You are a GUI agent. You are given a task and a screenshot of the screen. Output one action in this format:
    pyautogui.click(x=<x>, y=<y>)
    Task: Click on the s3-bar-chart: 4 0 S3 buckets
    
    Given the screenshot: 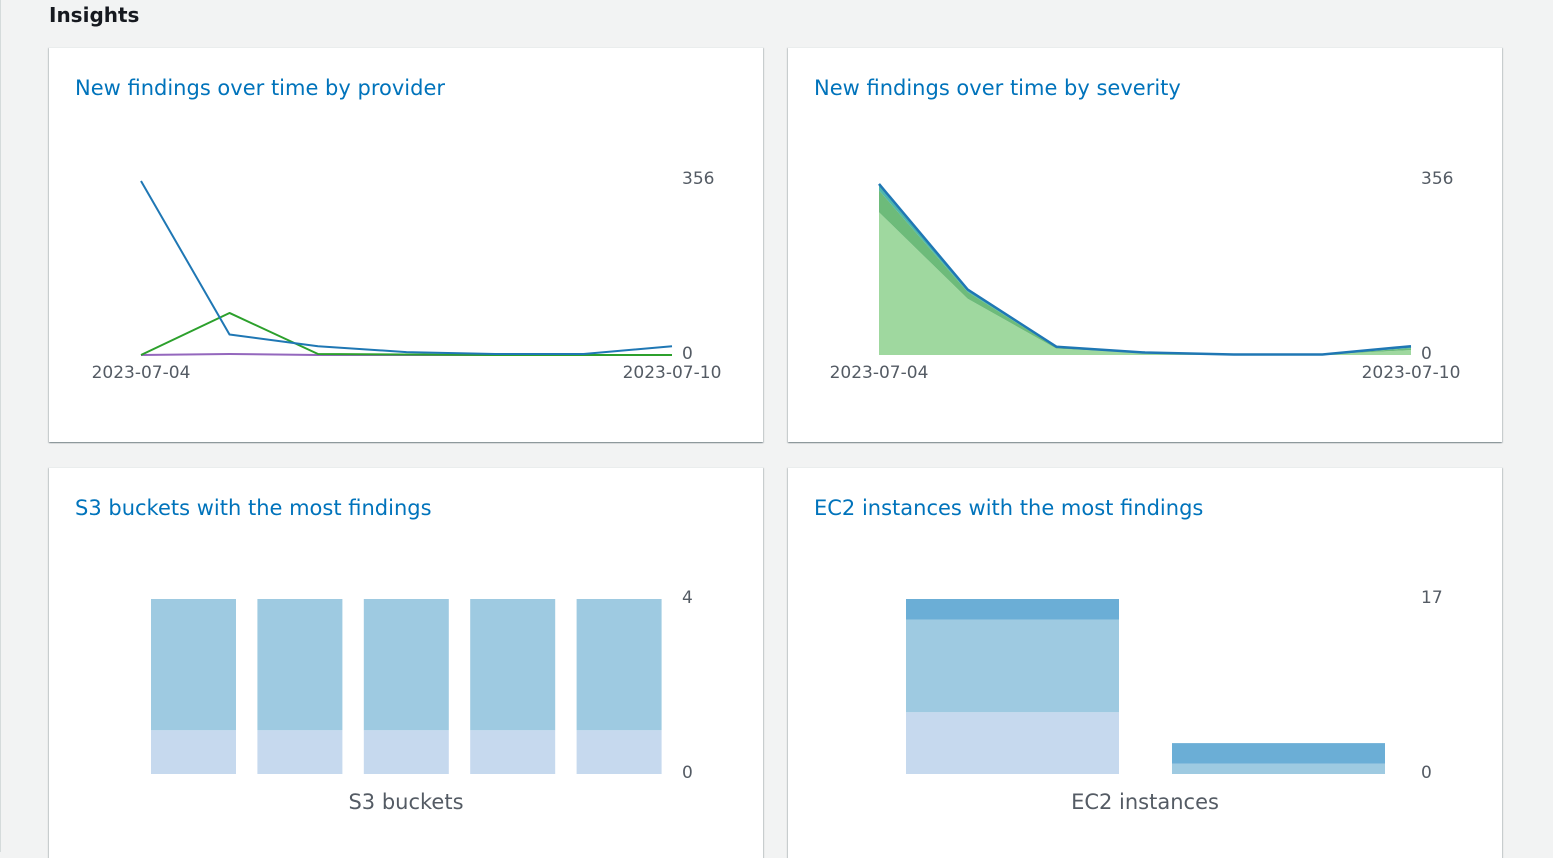 What is the action you would take?
    pyautogui.click(x=422, y=701)
    